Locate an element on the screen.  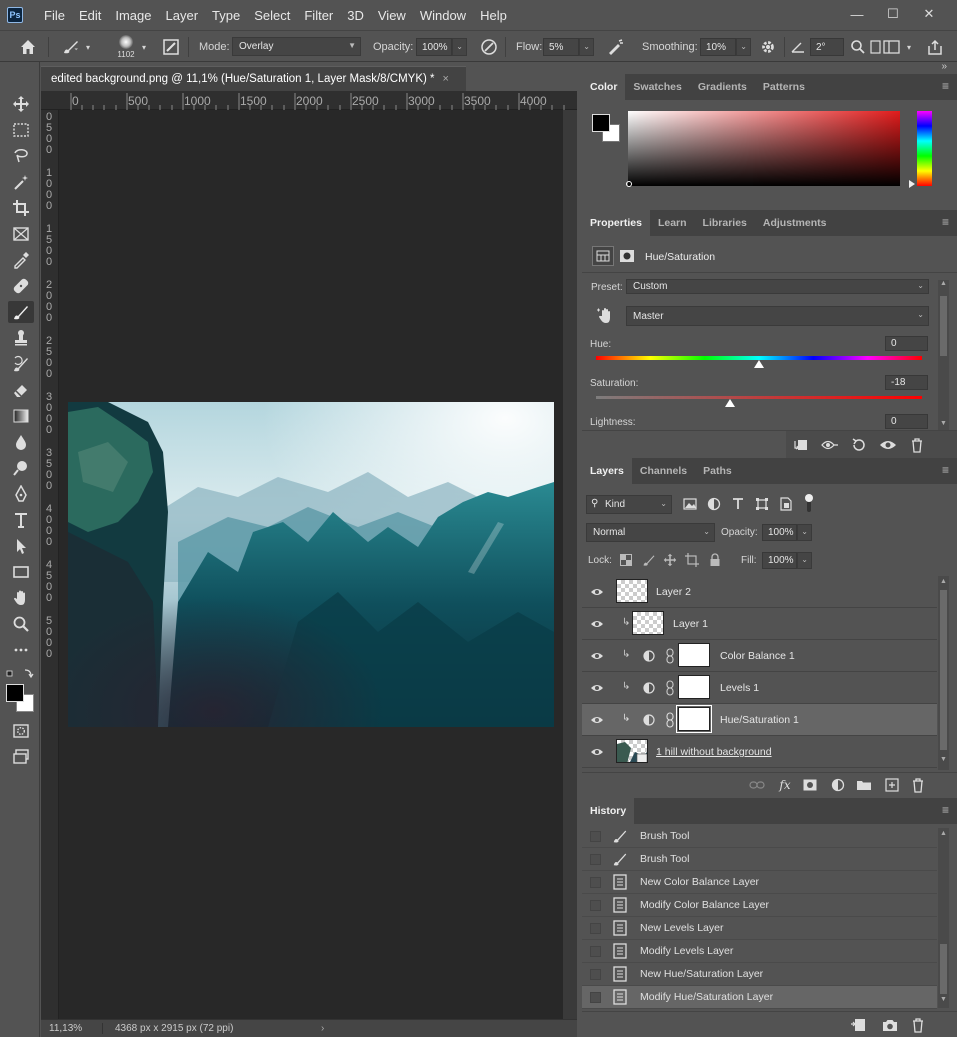
blend-mode-dropdown: Normal ⌄ is located at coordinates (650, 532).